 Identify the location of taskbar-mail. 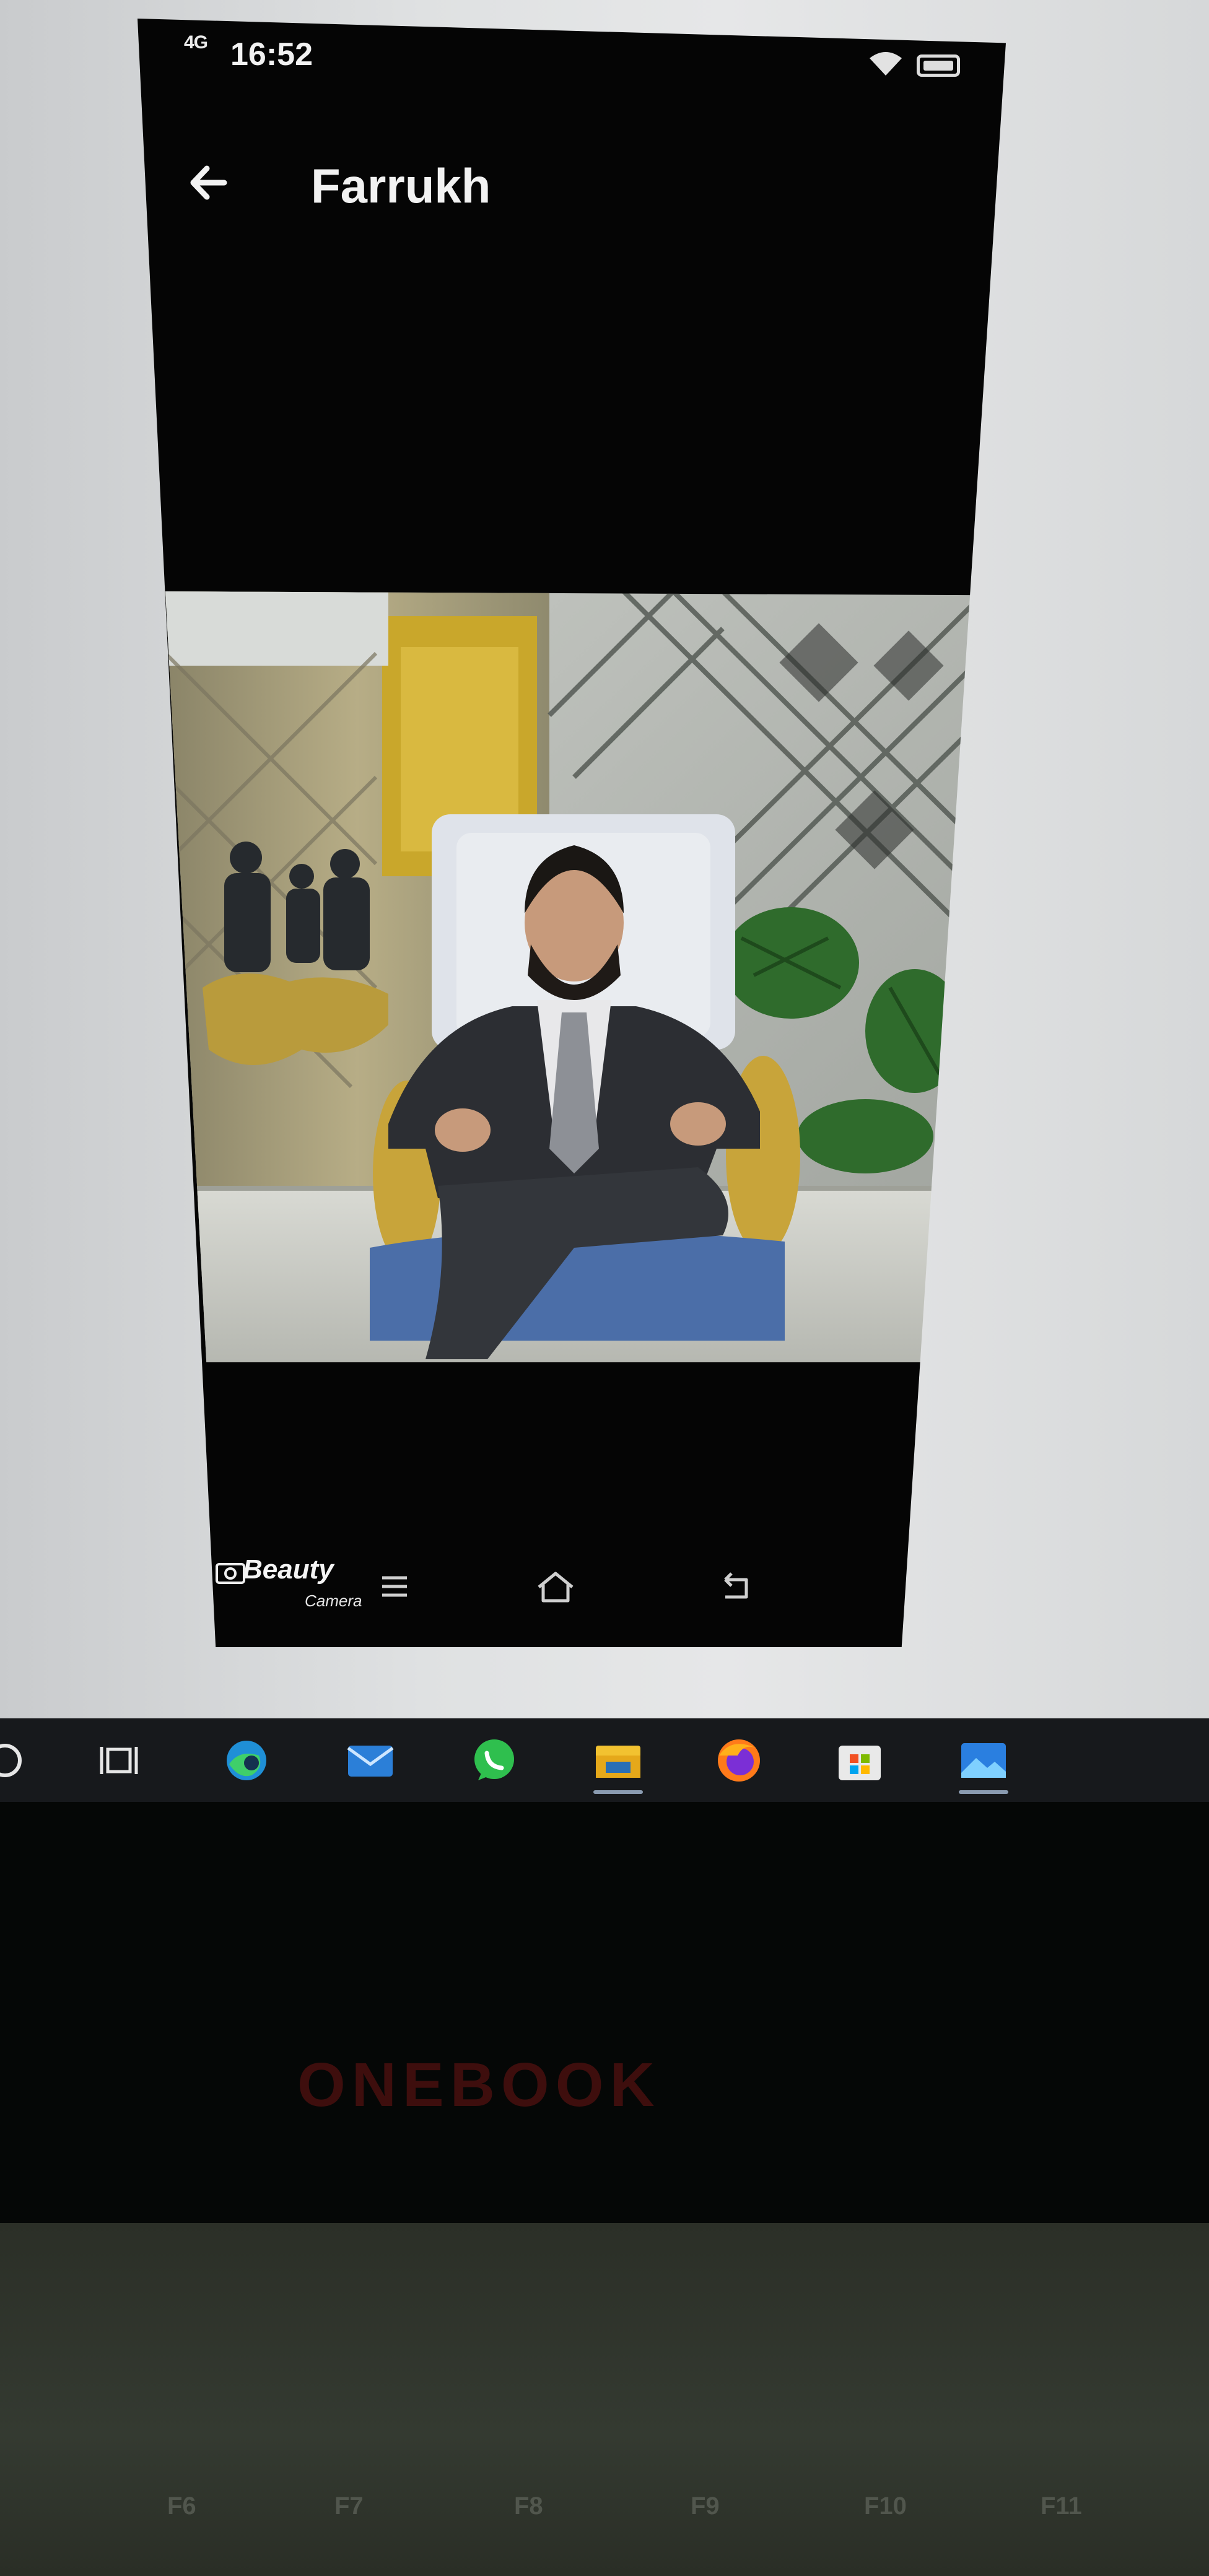
(370, 1760).